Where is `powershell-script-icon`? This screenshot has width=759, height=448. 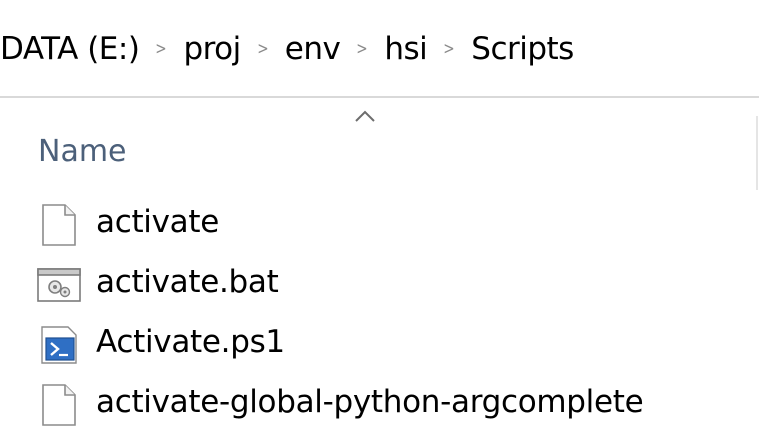 powershell-script-icon is located at coordinates (59, 345).